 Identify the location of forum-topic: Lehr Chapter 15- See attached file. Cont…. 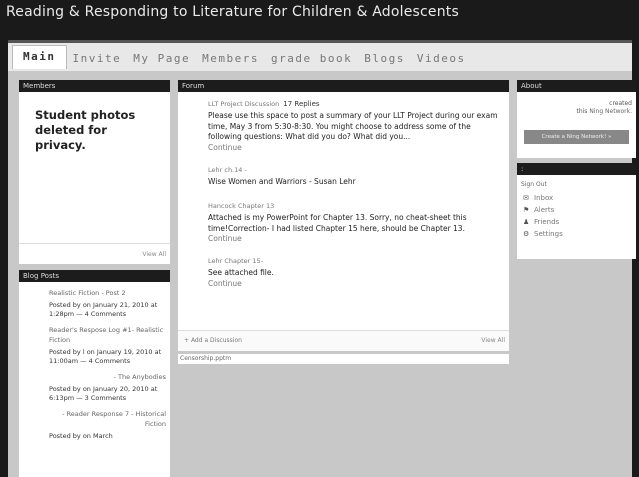
(343, 272).